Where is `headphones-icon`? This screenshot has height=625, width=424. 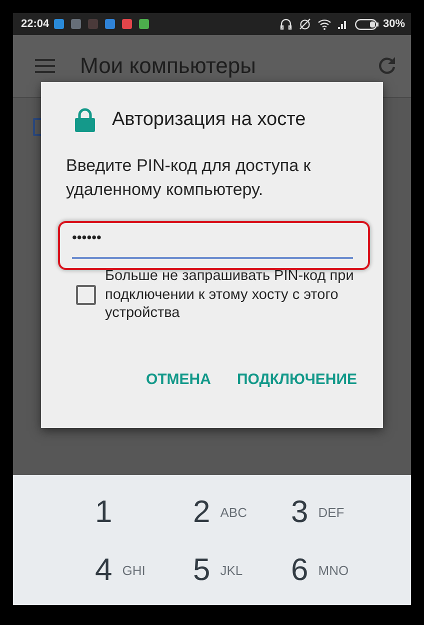
headphones-icon is located at coordinates (286, 24).